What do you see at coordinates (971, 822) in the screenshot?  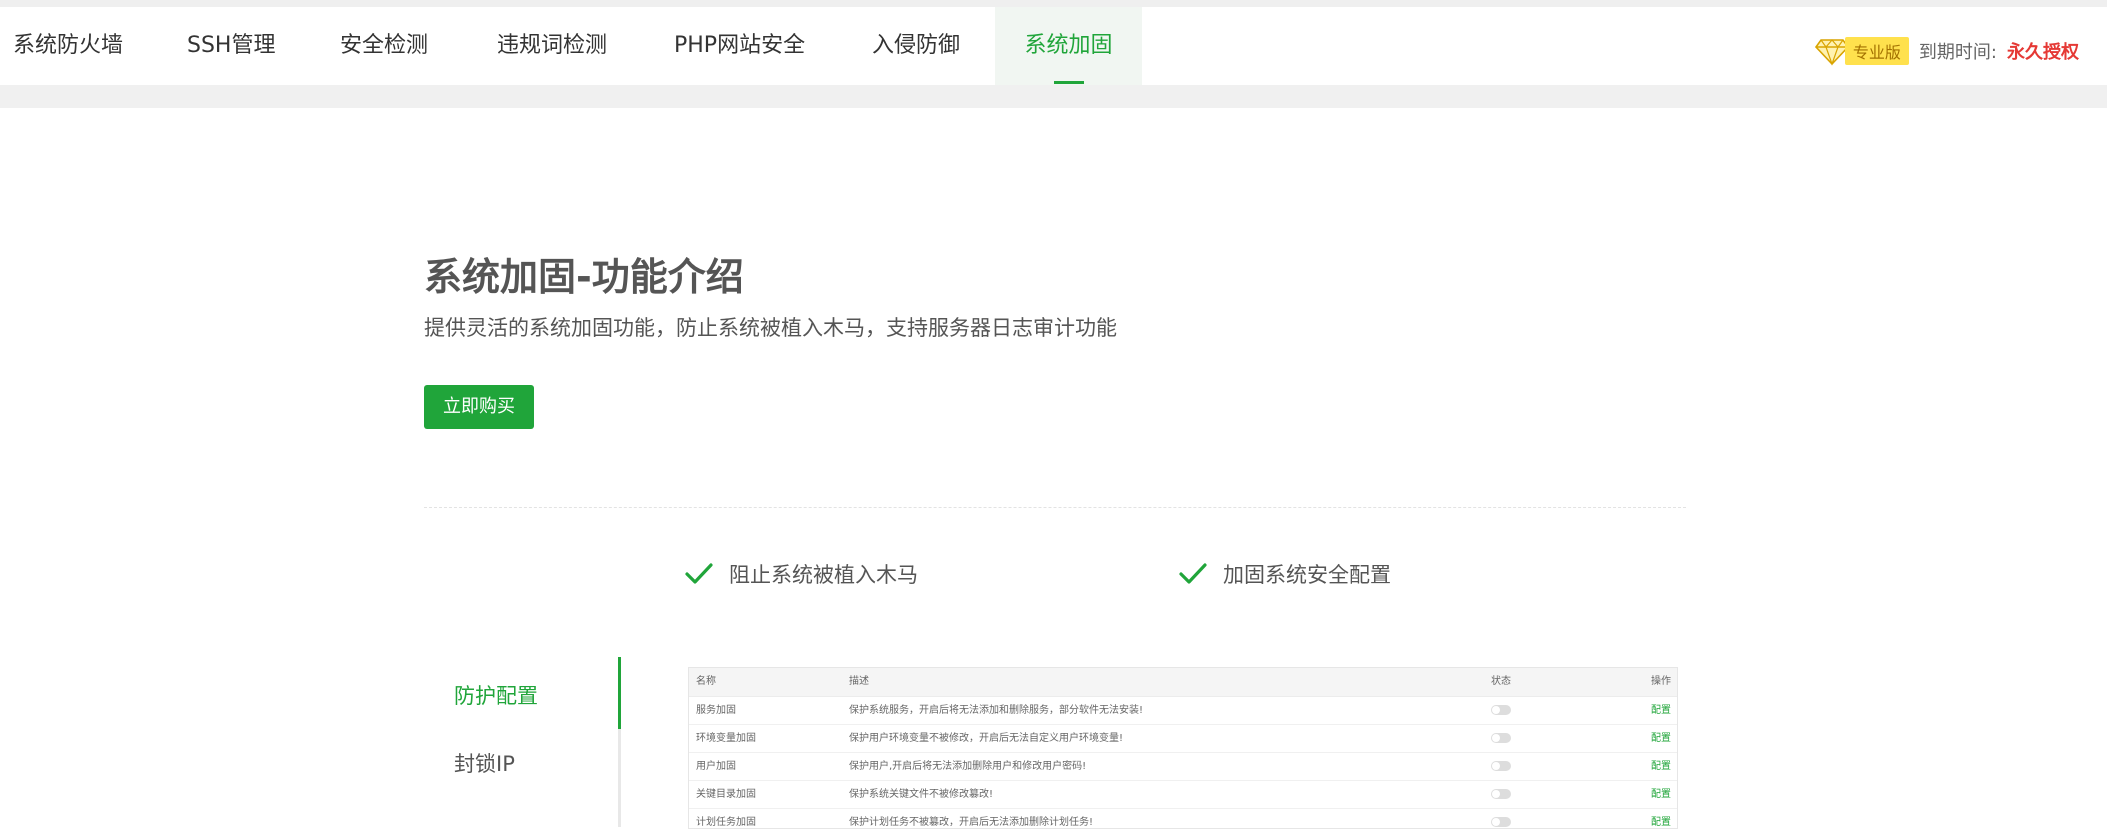 I see `row-description: 保护计划任务不被篡改，开启后无法添加删除计划任务!` at bounding box center [971, 822].